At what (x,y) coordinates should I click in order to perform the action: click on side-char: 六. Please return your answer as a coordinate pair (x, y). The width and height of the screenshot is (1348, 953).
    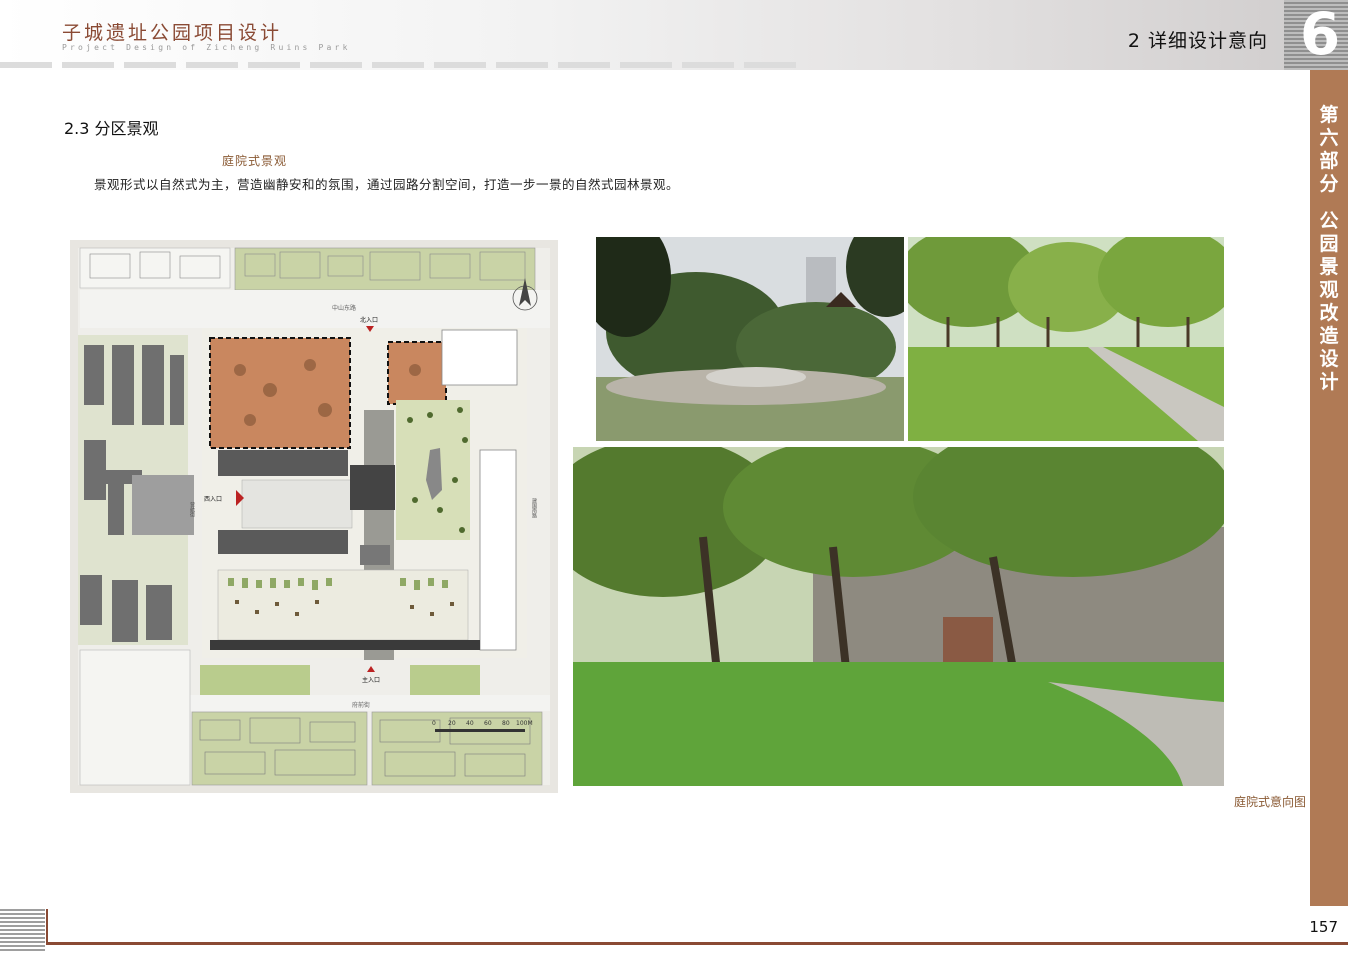
    Looking at the image, I should click on (1329, 138).